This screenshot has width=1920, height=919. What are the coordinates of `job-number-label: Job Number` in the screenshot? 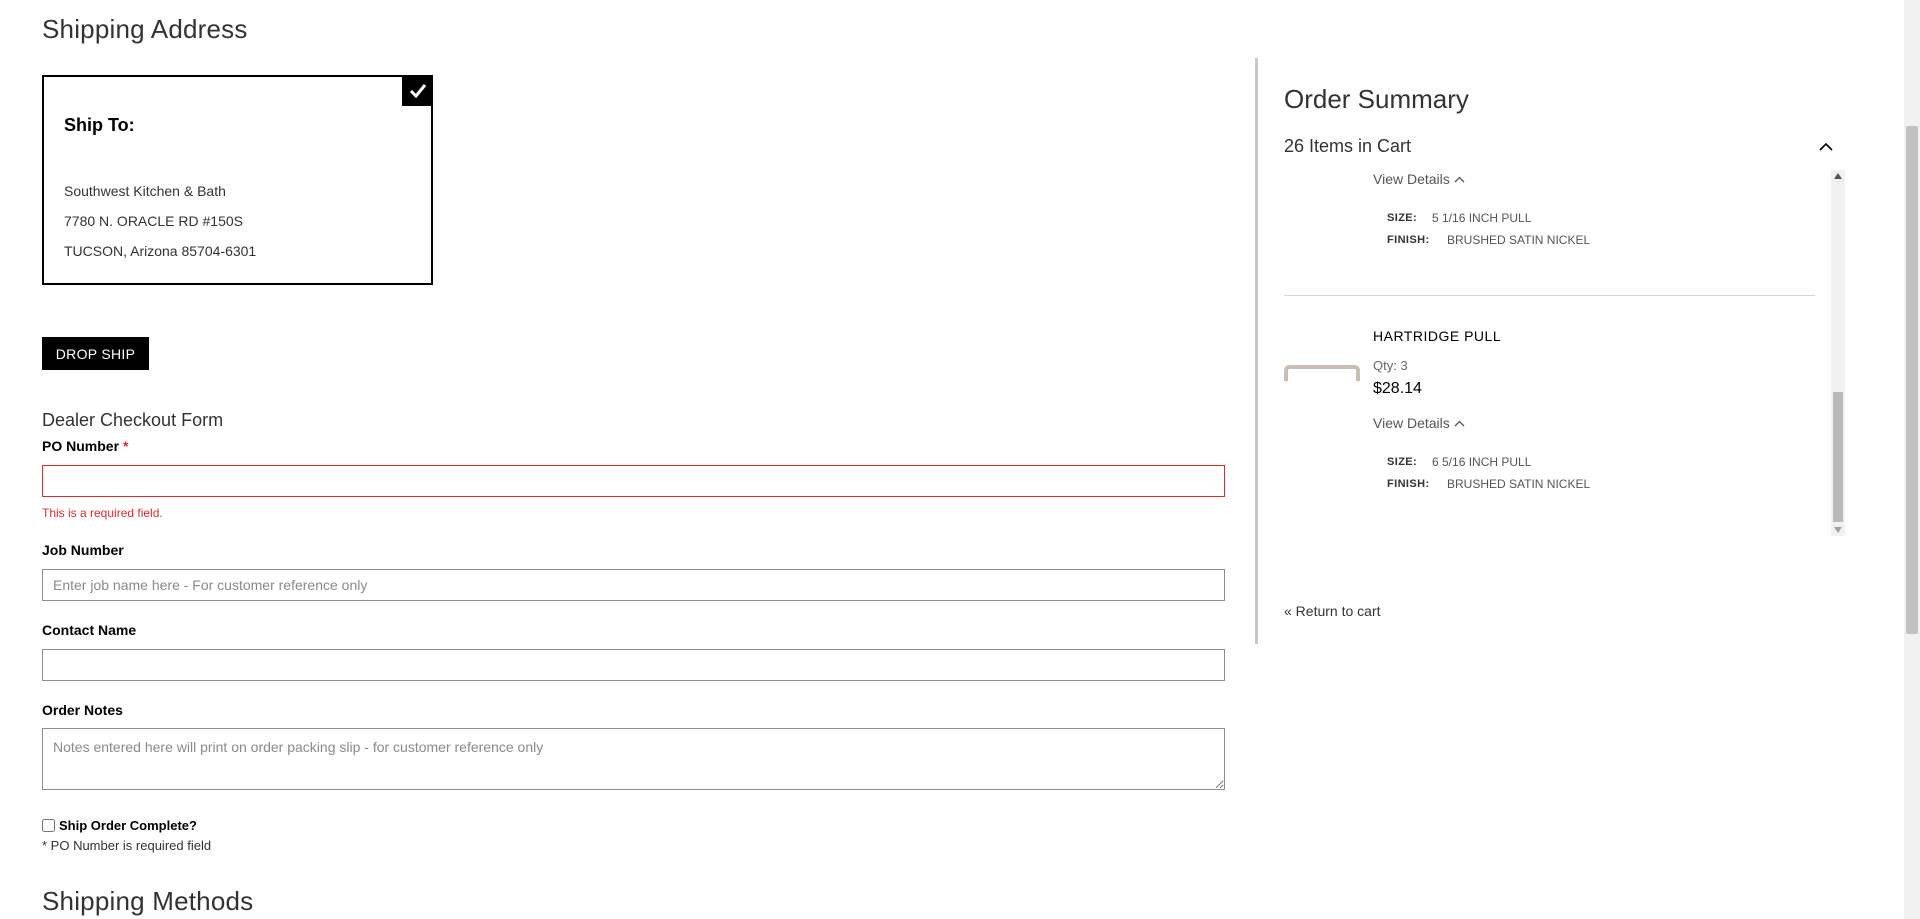 It's located at (83, 550).